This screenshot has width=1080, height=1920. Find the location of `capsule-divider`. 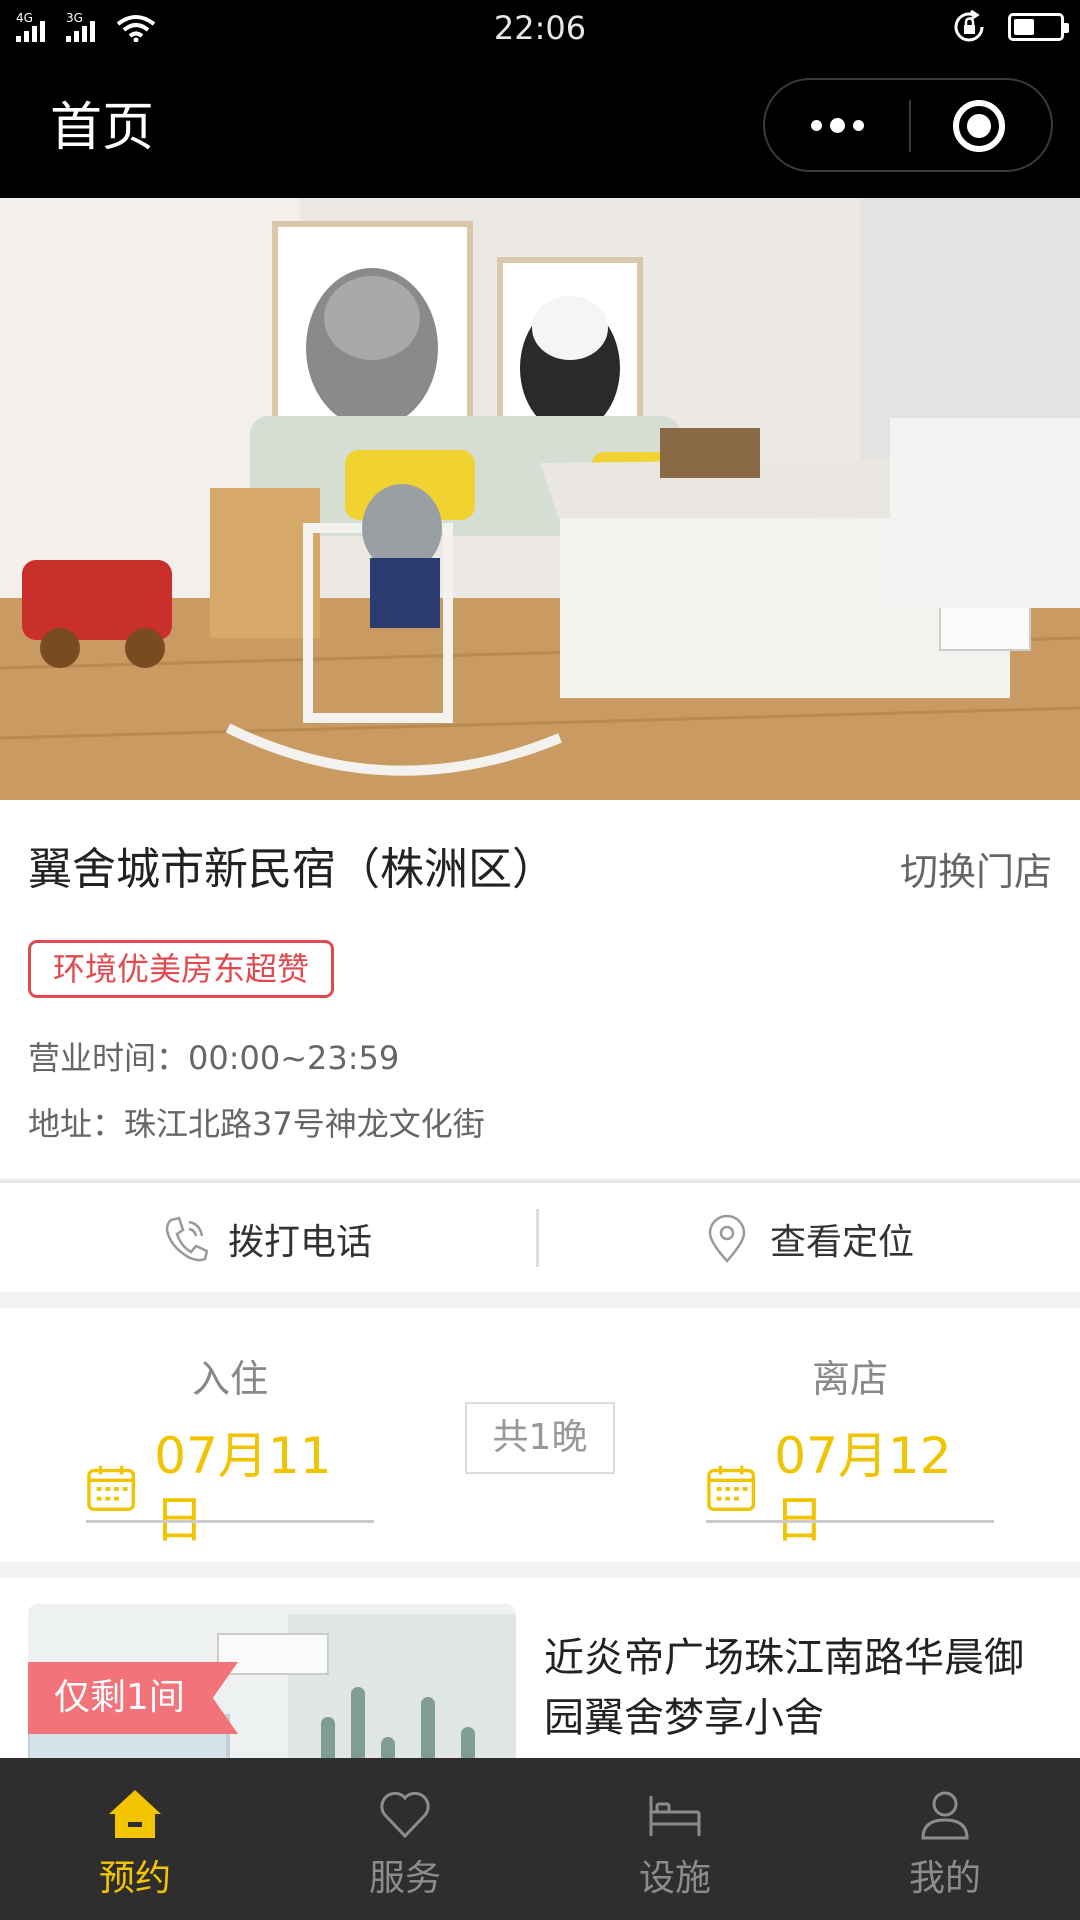

capsule-divider is located at coordinates (910, 126).